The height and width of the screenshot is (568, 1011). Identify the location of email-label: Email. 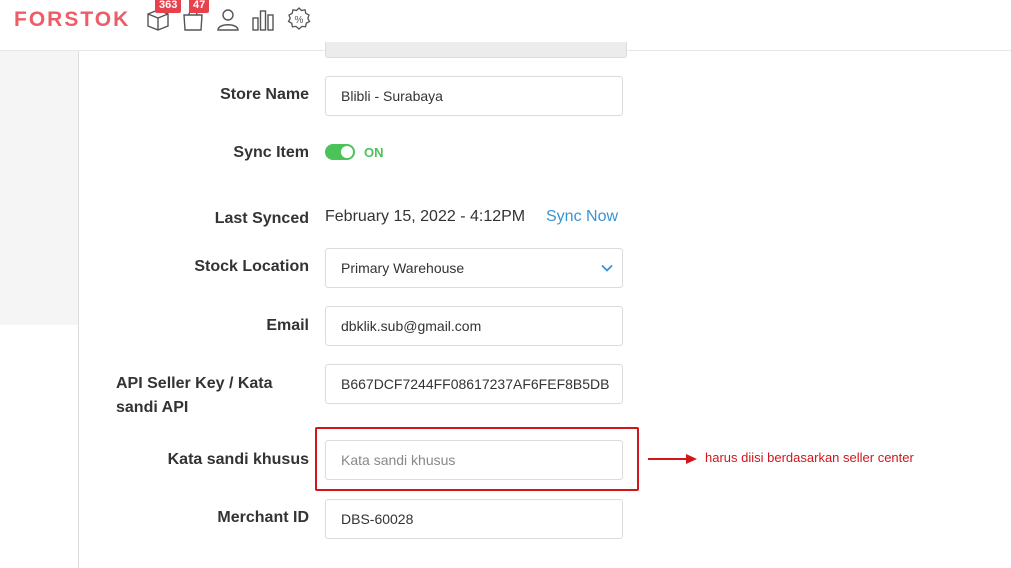
(287, 325).